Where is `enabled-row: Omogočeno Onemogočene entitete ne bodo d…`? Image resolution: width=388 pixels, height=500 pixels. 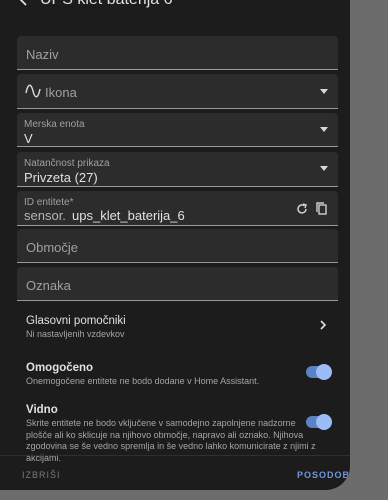 enabled-row: Omogočeno Onemogočene entitete ne bodo d… is located at coordinates (175, 373).